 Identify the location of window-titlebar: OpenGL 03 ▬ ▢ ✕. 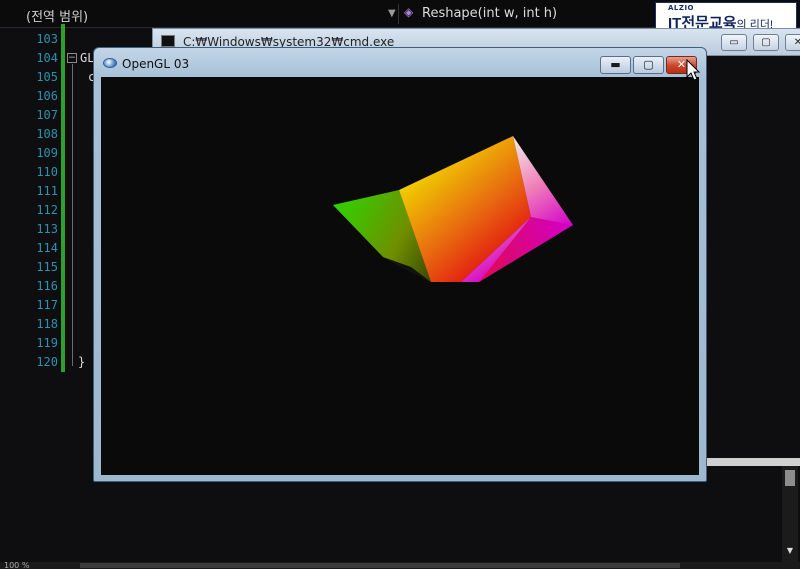
(400, 62).